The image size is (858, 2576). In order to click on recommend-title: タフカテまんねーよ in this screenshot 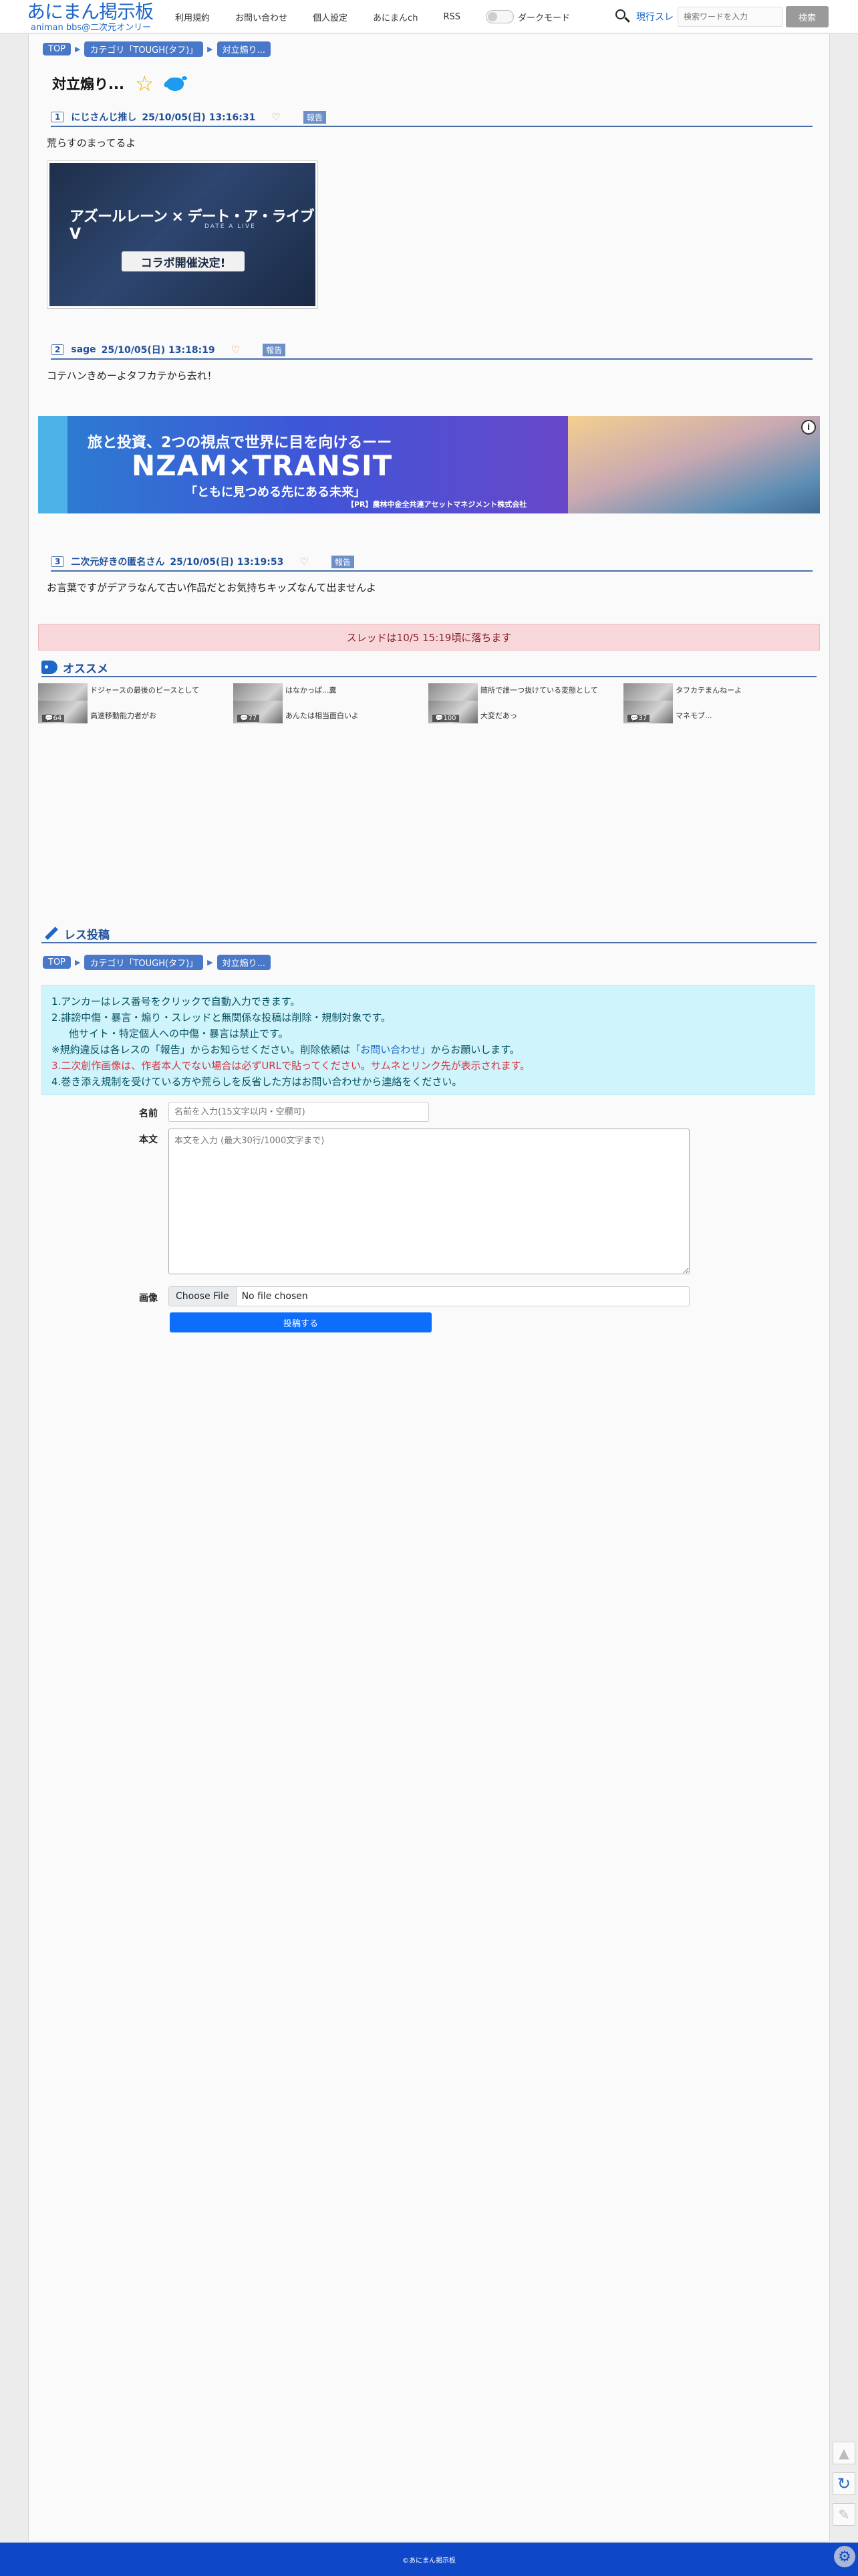, I will do `click(709, 690)`.